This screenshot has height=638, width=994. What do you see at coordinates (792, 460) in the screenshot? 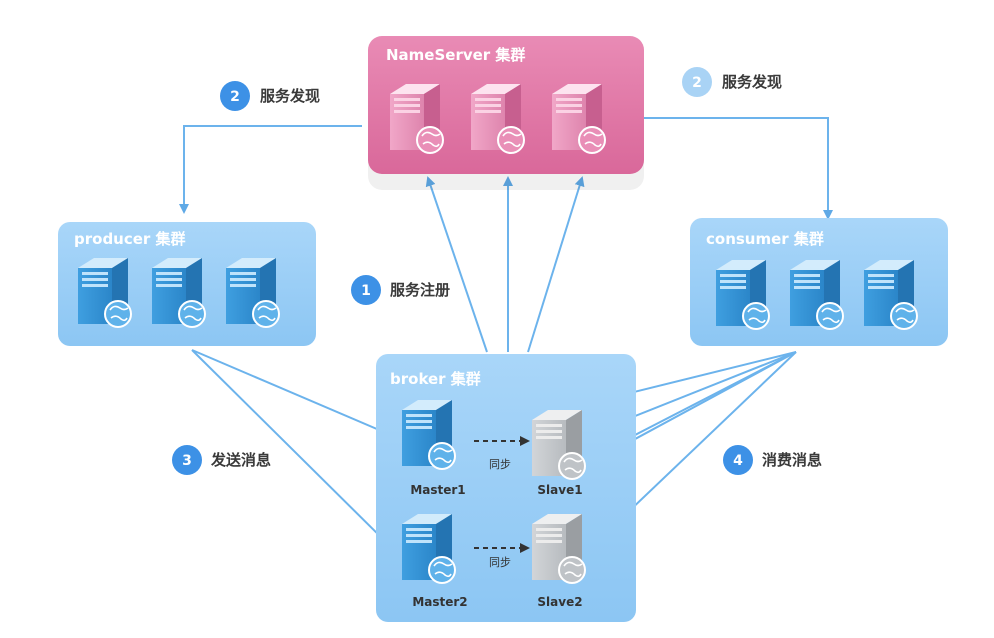
I see `step-label: 消费消息` at bounding box center [792, 460].